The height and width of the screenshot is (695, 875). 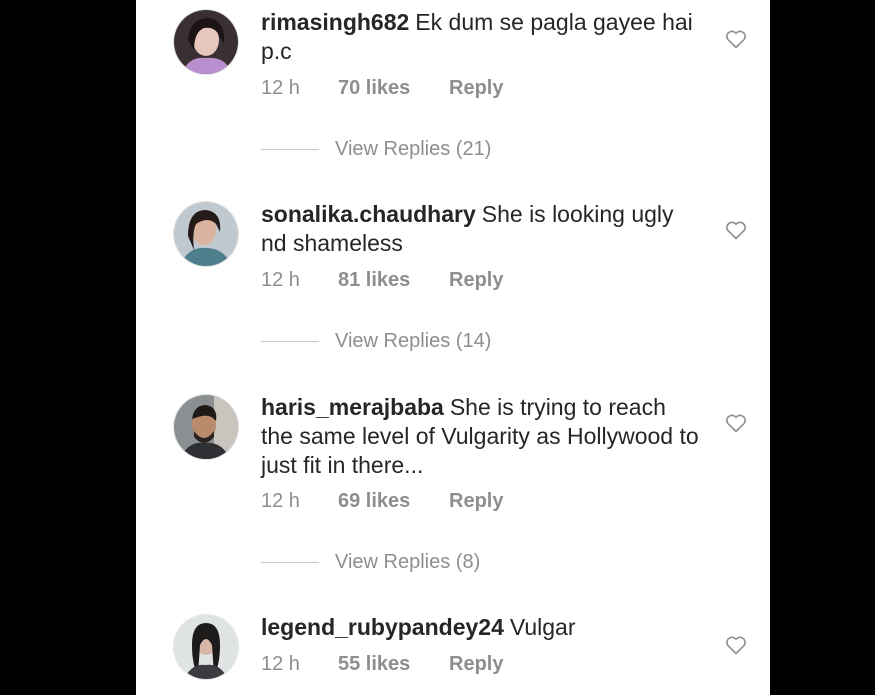 I want to click on comment-username: sonalika.chaudhary, so click(x=368, y=214).